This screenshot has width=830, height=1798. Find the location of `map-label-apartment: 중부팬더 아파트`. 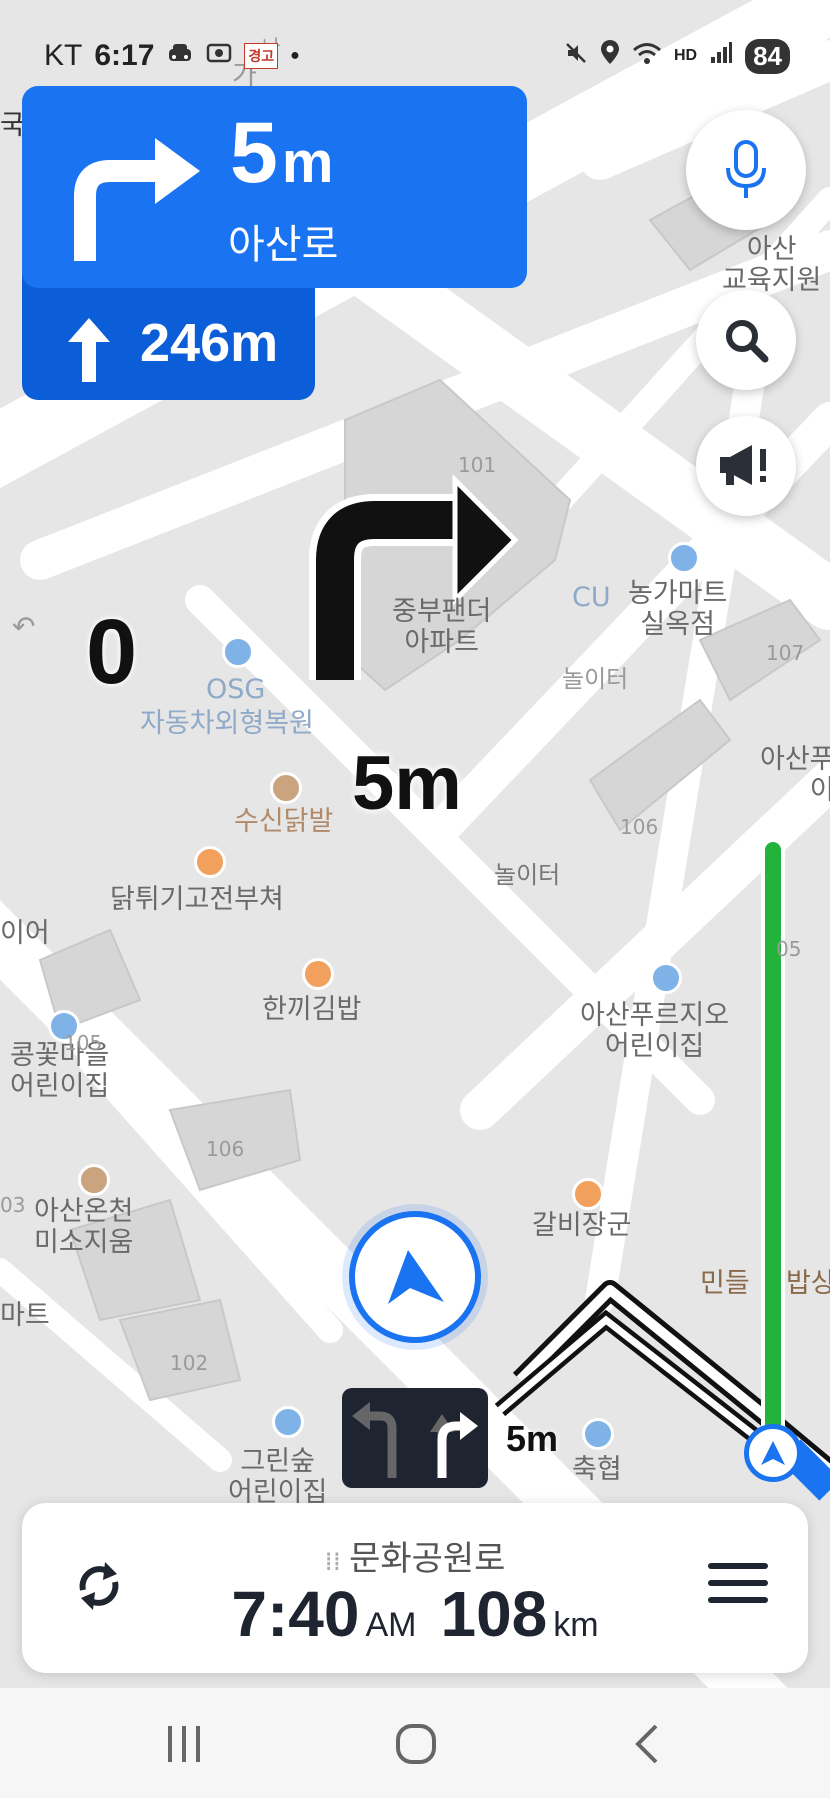

map-label-apartment: 중부팬더 아파트 is located at coordinates (442, 627).